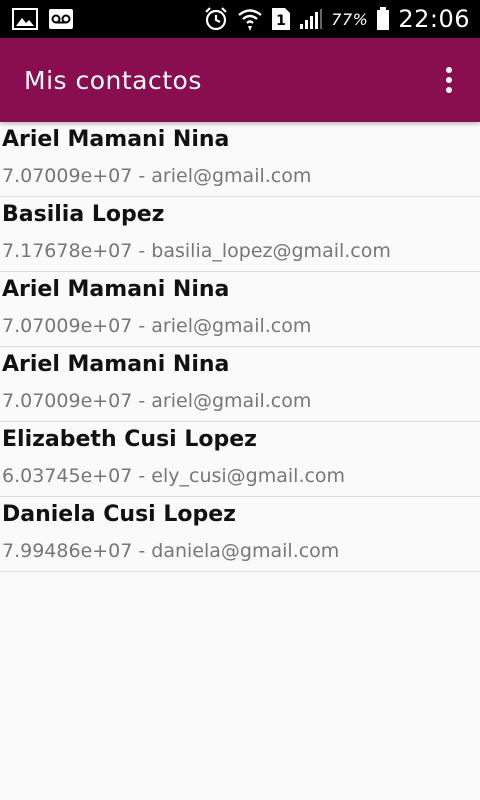  I want to click on status-bar-system: 1 77% 22:06, so click(336, 19).